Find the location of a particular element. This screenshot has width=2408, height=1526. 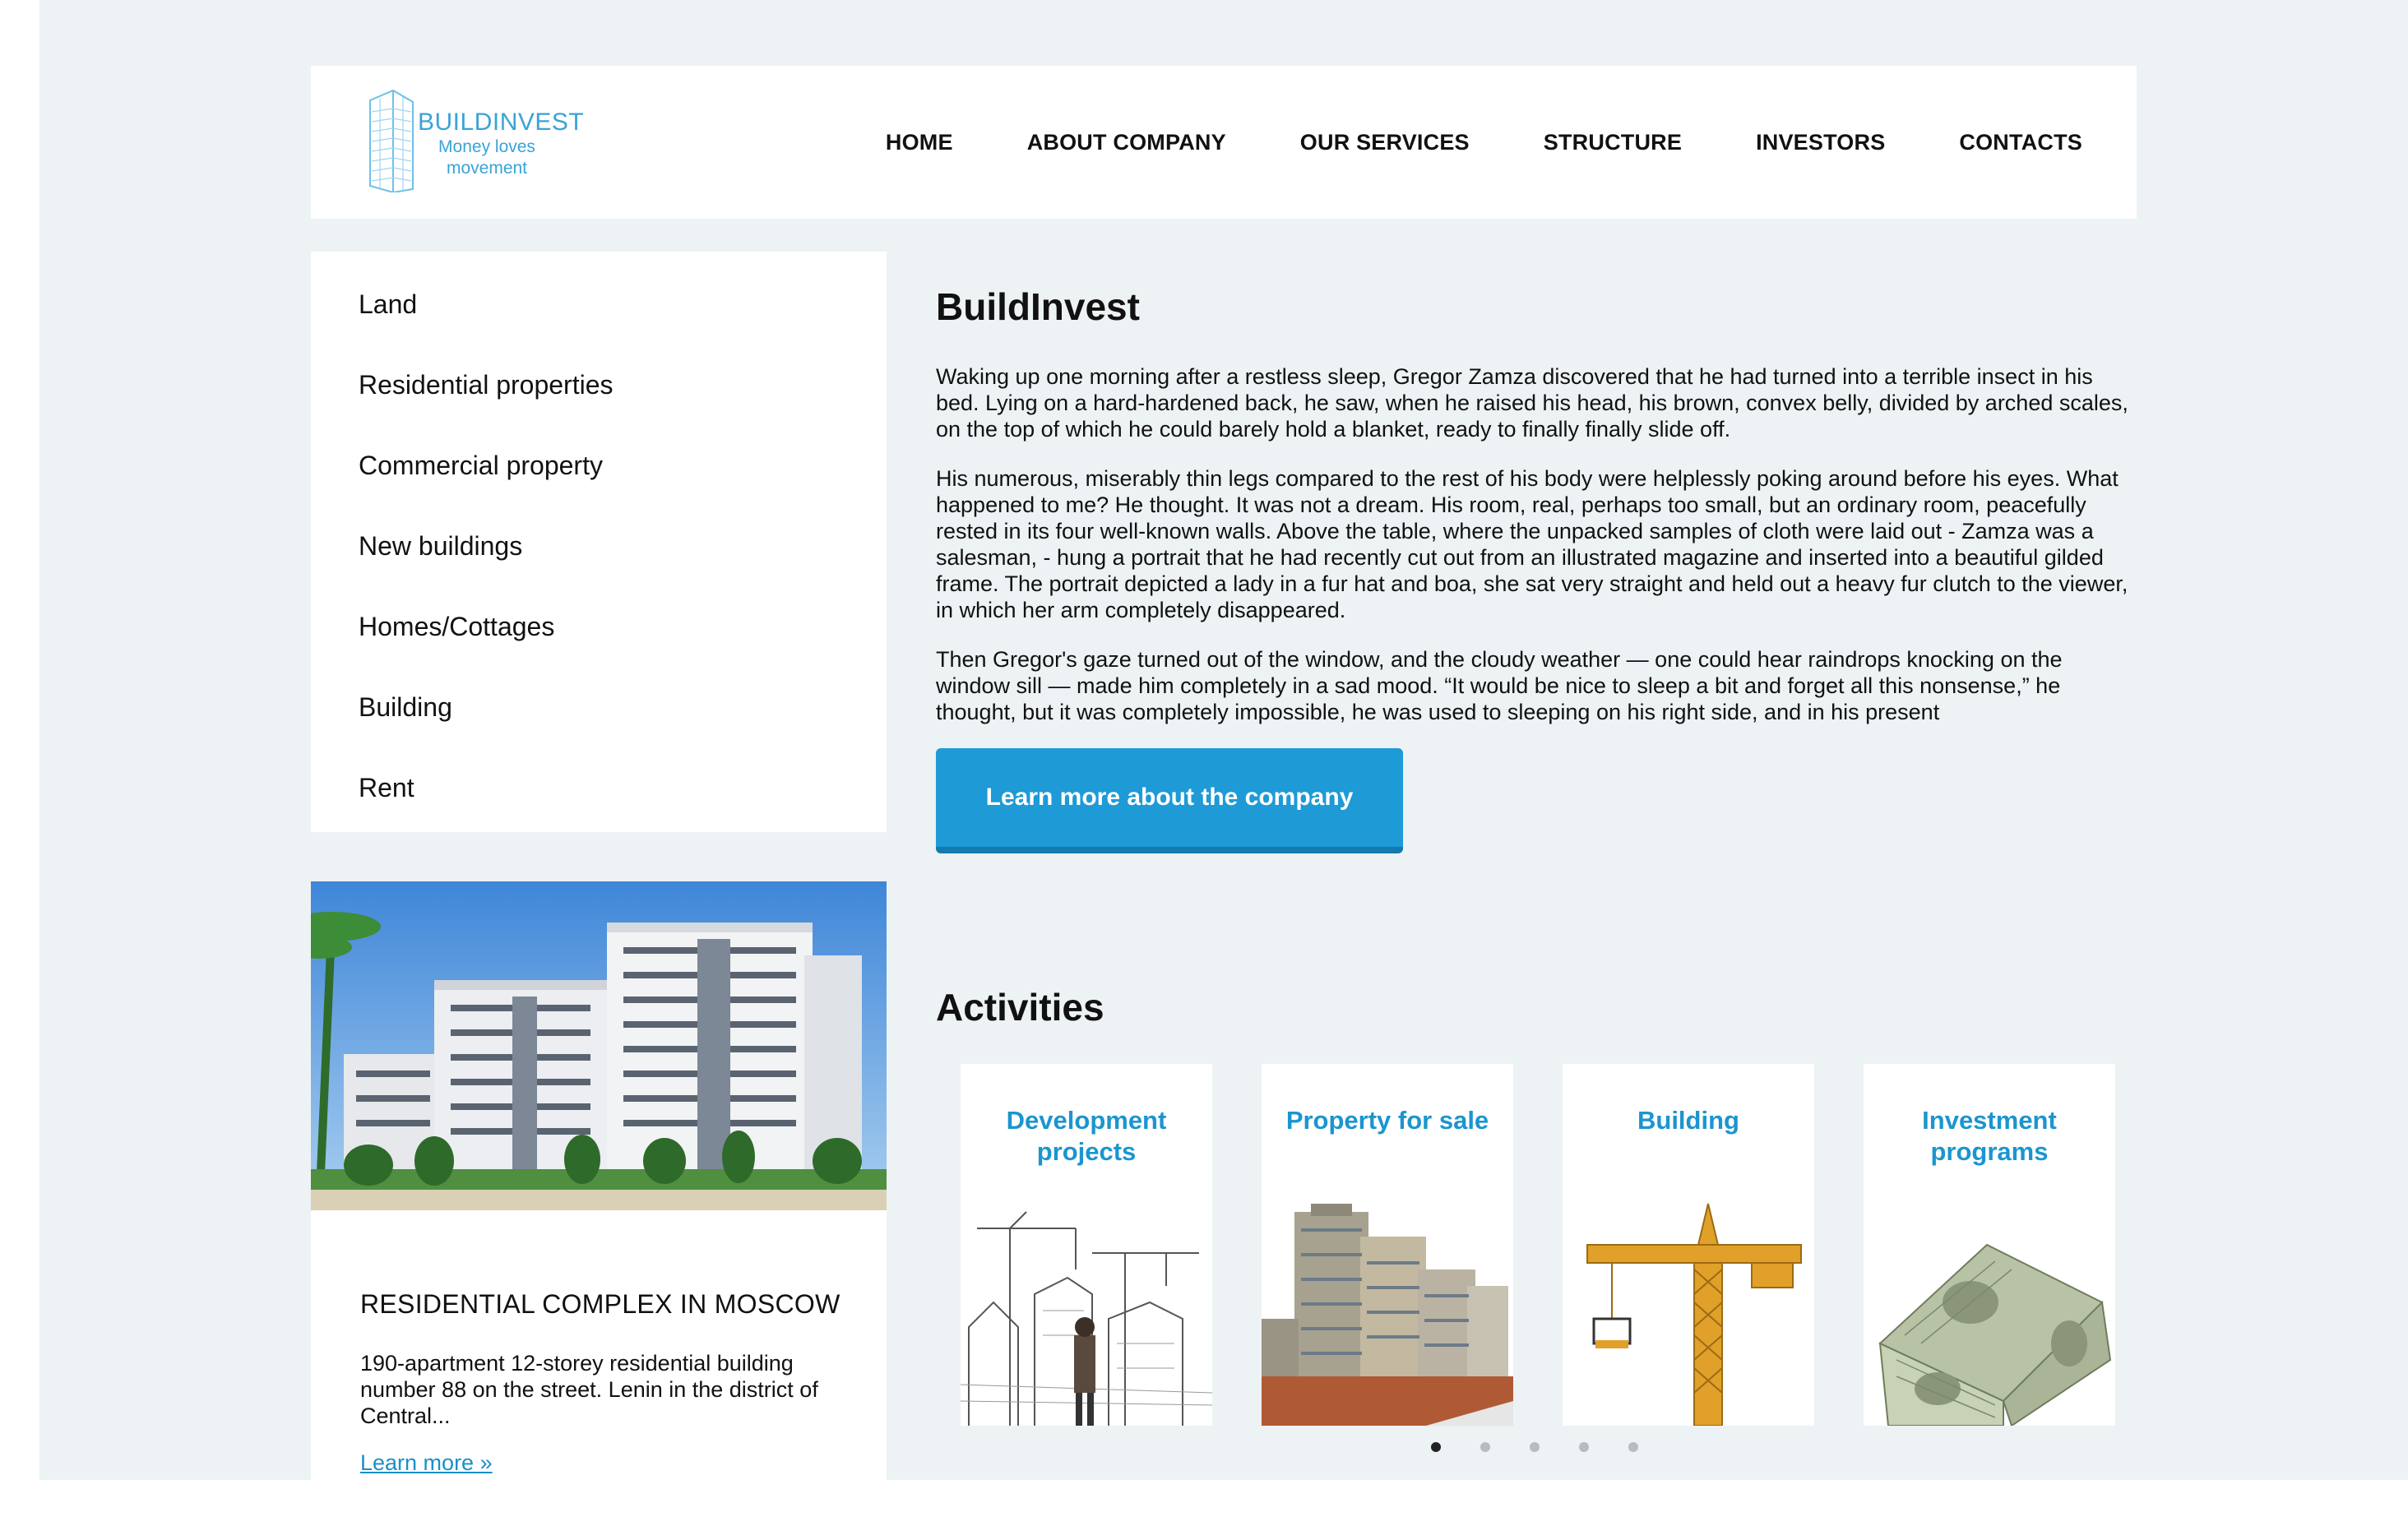

carousel-pagination is located at coordinates (1534, 1447).